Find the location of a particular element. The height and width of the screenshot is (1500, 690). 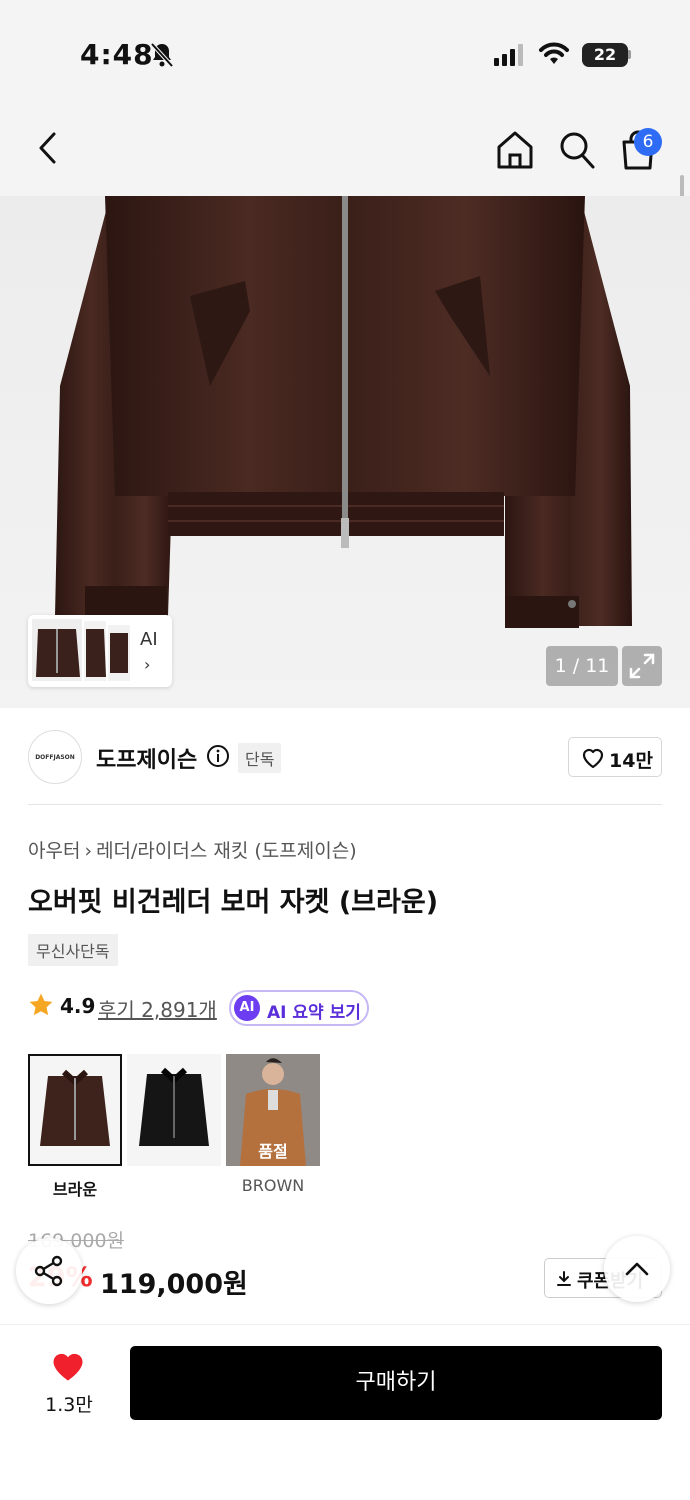

ai-gallery-thumbs: AI › is located at coordinates (100, 651).